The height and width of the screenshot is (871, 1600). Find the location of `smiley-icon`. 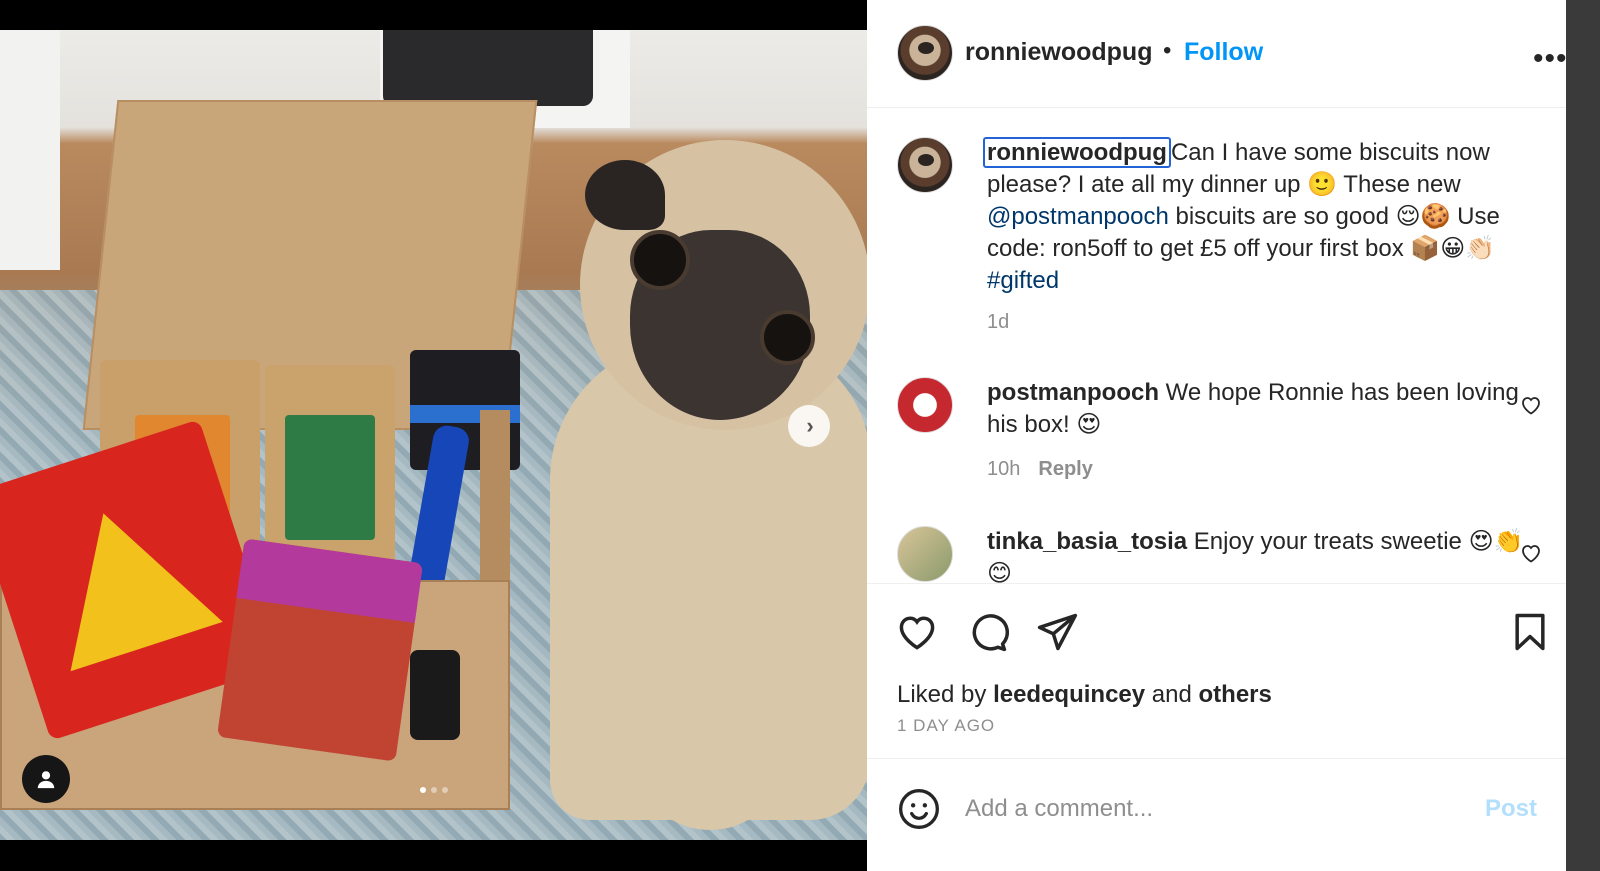

smiley-icon is located at coordinates (919, 809).